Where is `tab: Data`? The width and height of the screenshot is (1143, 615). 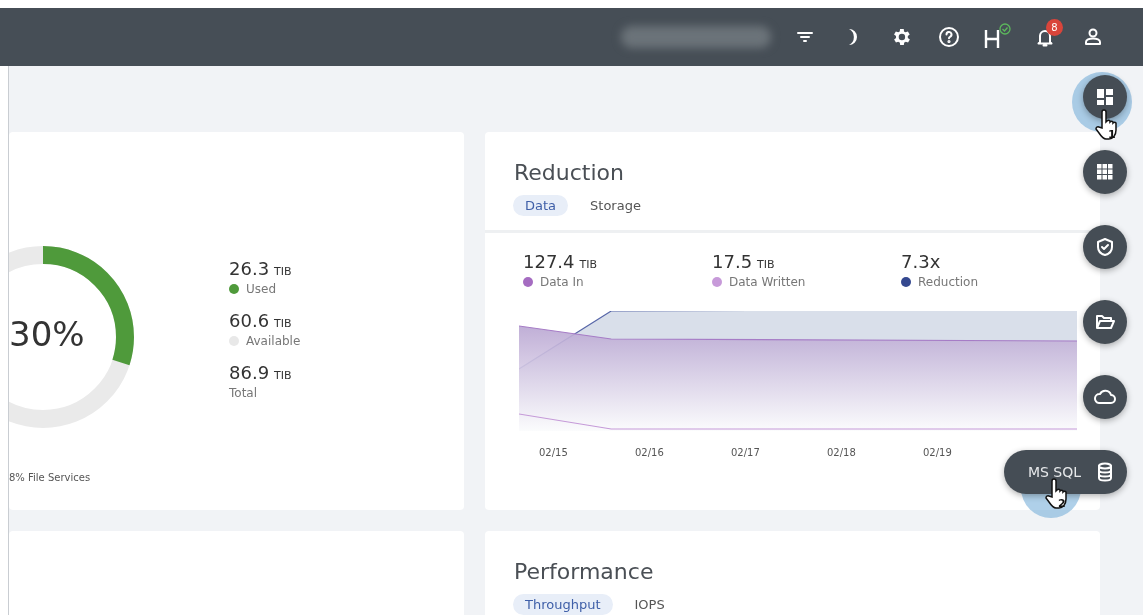 tab: Data is located at coordinates (541, 205).